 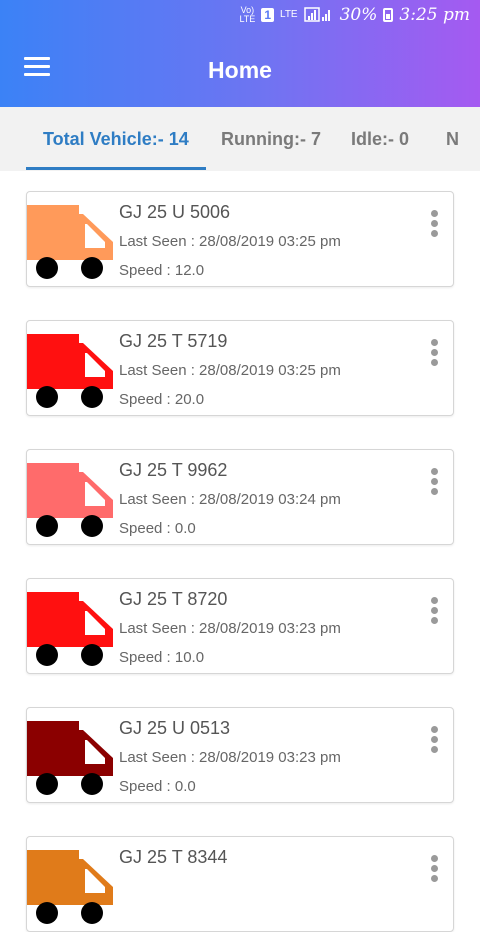 What do you see at coordinates (162, 270) in the screenshot?
I see `vehicle-speed: Speed : 12.0` at bounding box center [162, 270].